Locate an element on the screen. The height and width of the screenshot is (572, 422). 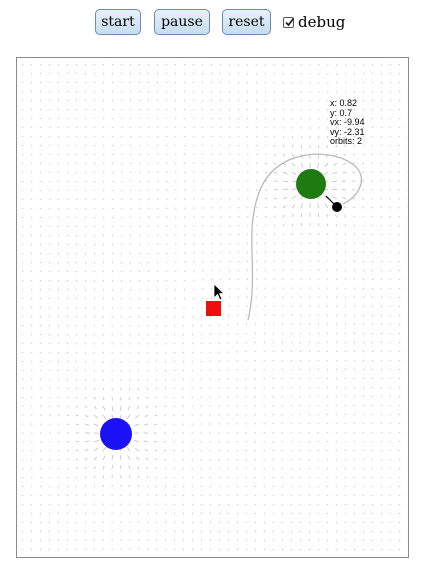
reset-button: reset is located at coordinates (246, 22).